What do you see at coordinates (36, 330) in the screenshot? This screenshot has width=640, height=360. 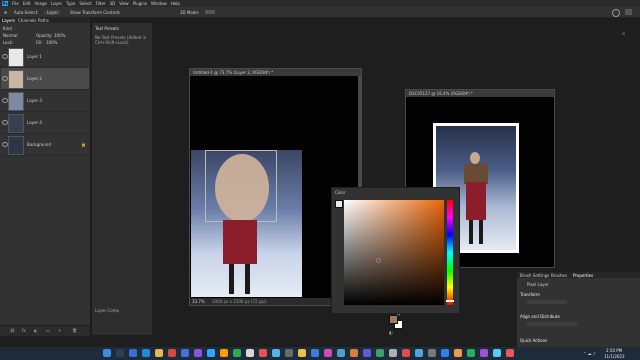 I see `mask-icon: ◐` at bounding box center [36, 330].